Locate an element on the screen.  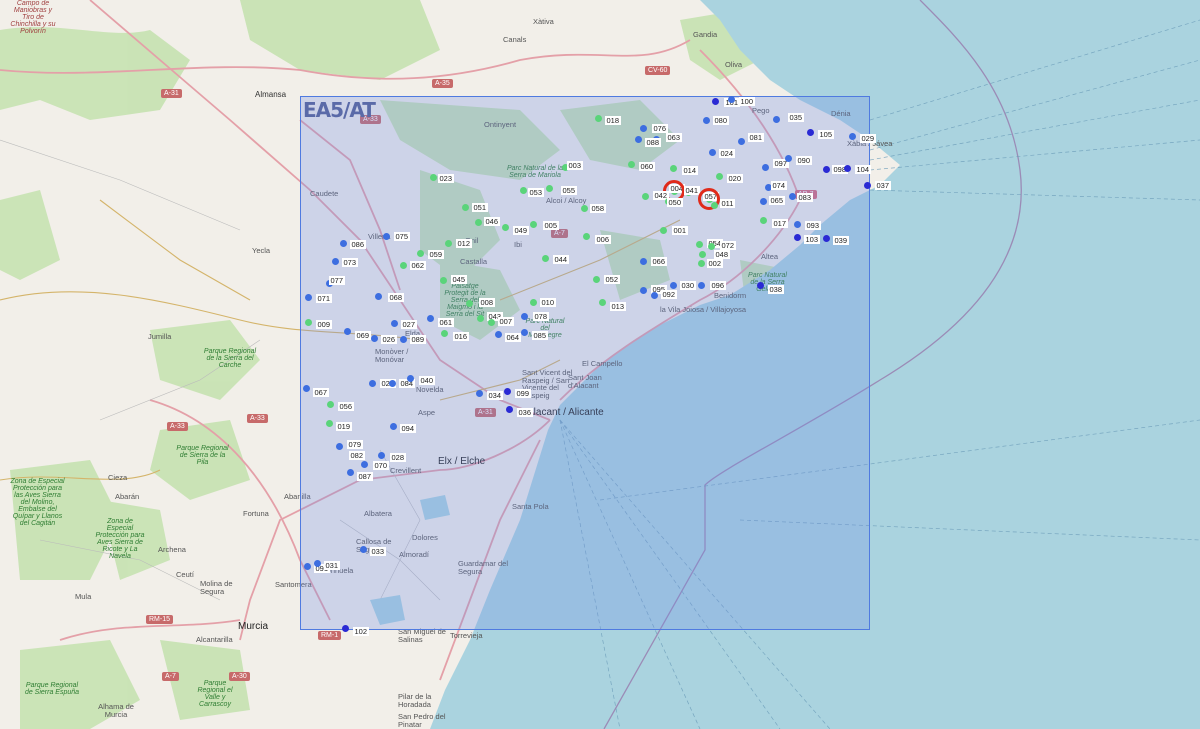
station-label: 067 is located at coordinates (321, 392).